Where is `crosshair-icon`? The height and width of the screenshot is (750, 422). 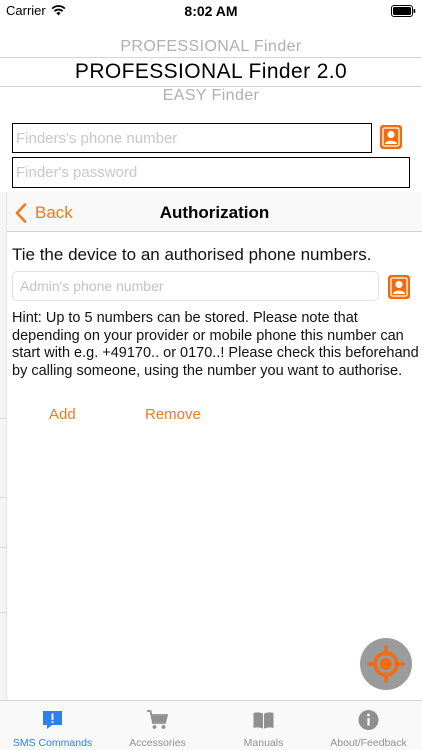
crosshair-icon is located at coordinates (386, 664).